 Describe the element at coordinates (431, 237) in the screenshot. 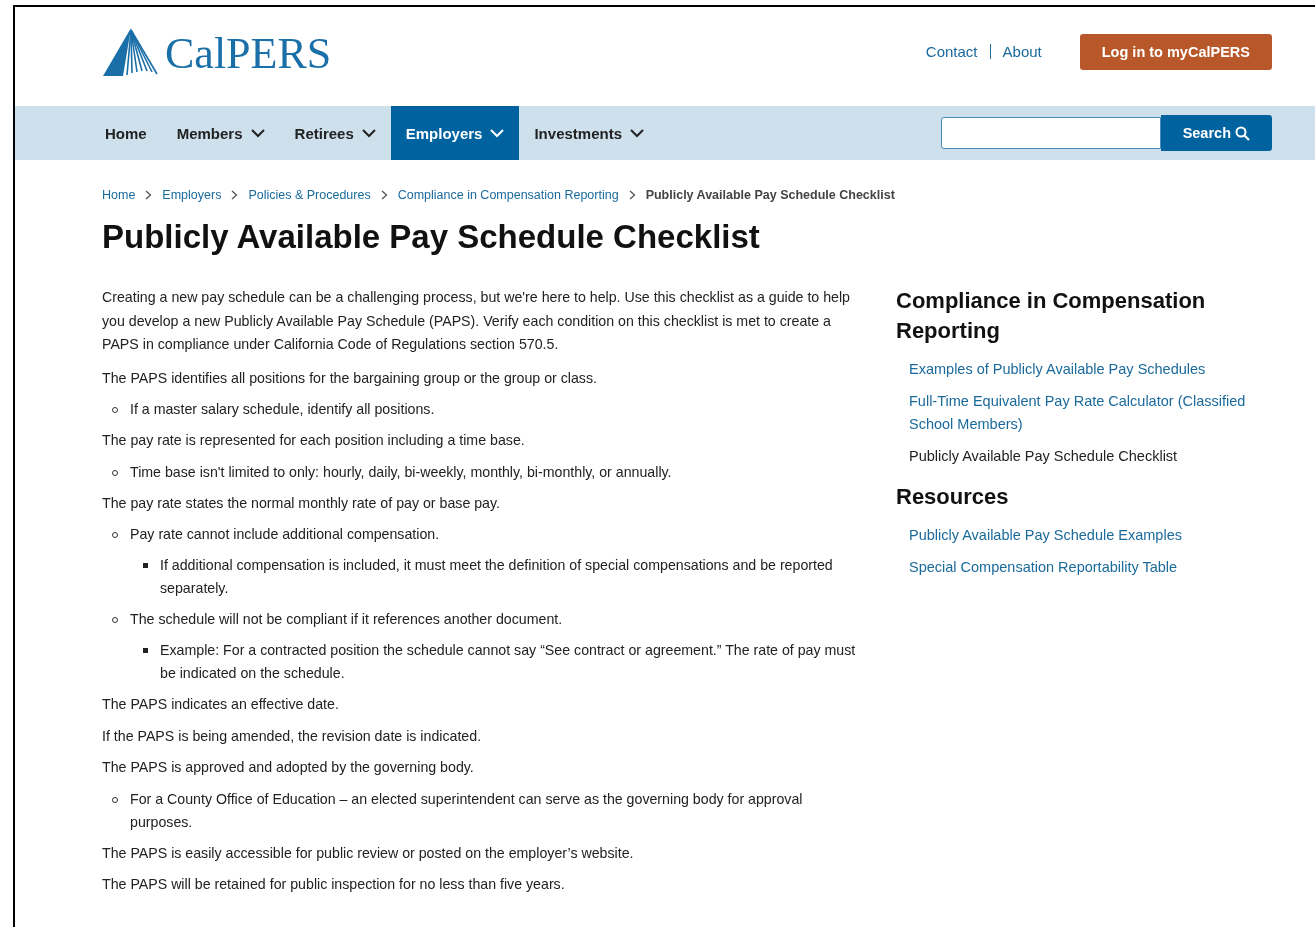

I see `page-title: Publicly Available Pay Schedule Checklist` at that location.